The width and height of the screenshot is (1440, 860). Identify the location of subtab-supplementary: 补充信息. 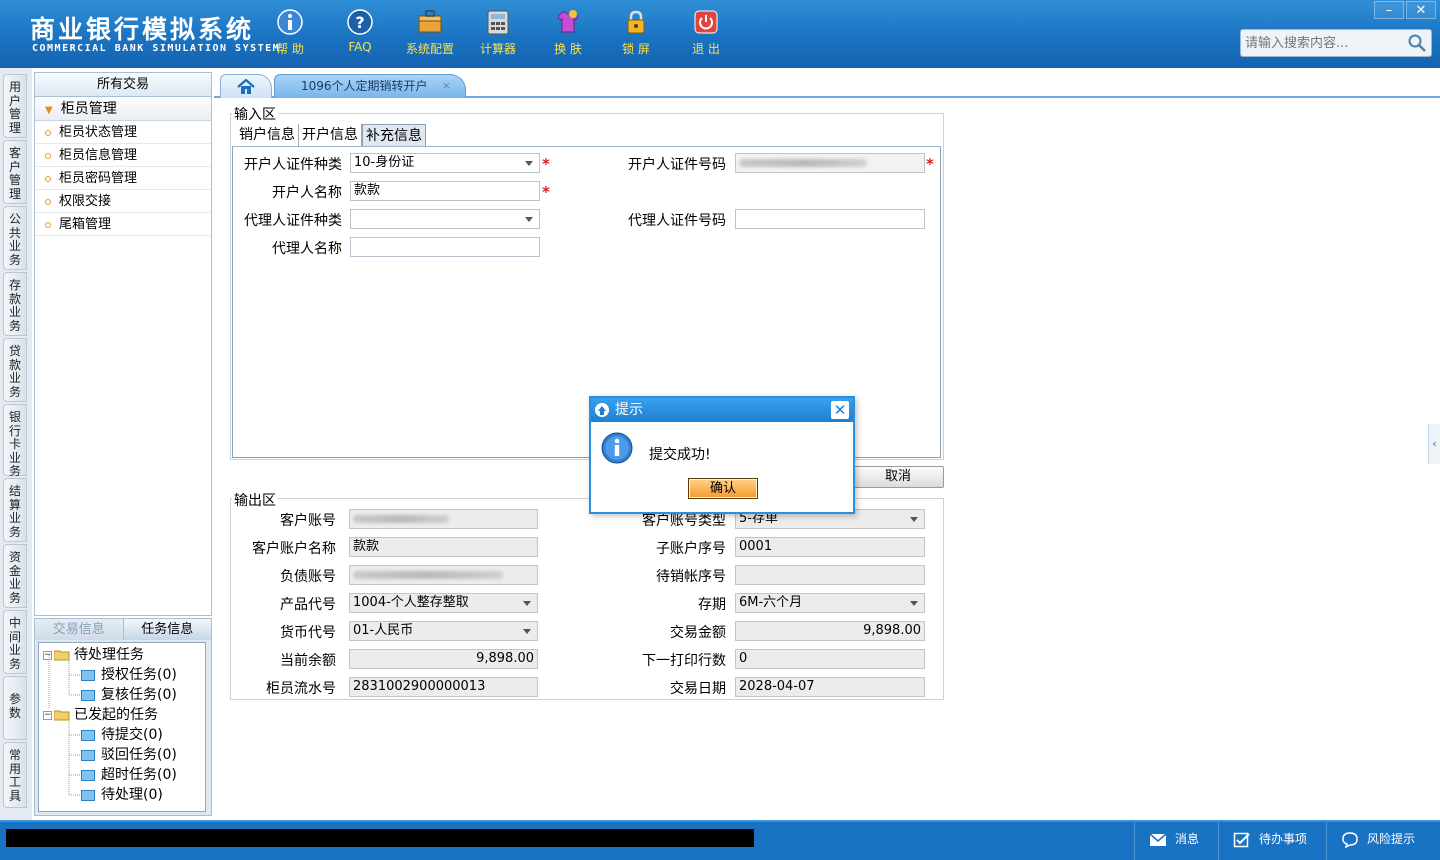
(394, 135).